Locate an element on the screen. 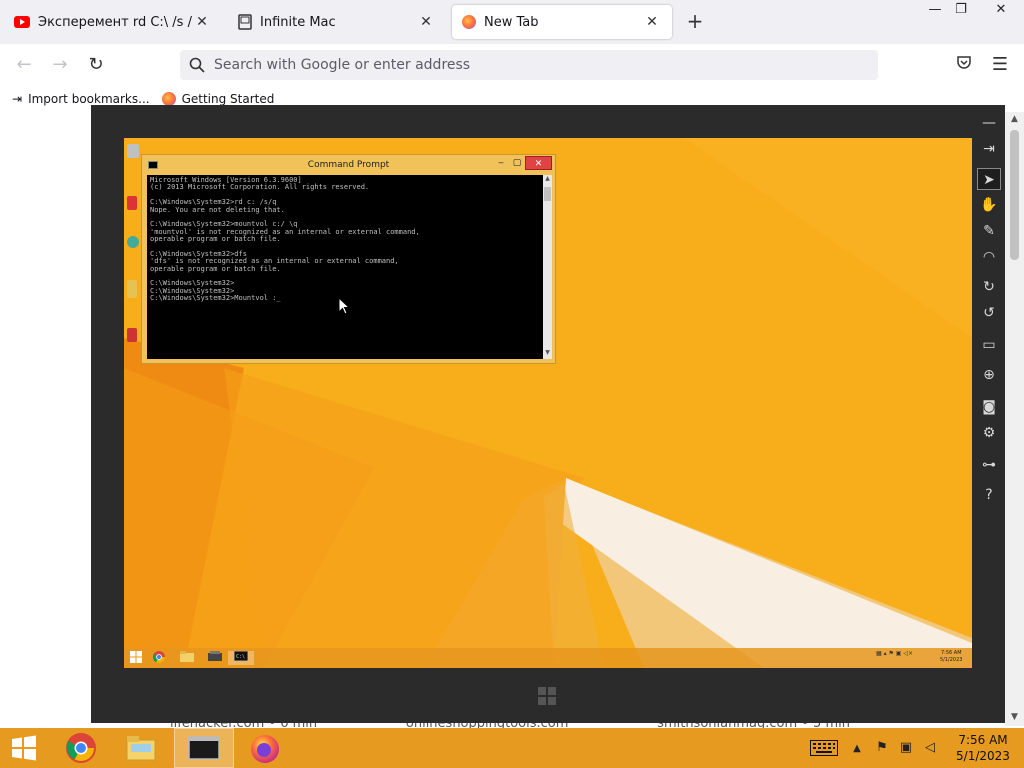 The width and height of the screenshot is (1024, 768). guest-system-tray: ▦ ▴ ⚑ ▣ ◁× is located at coordinates (894, 653).